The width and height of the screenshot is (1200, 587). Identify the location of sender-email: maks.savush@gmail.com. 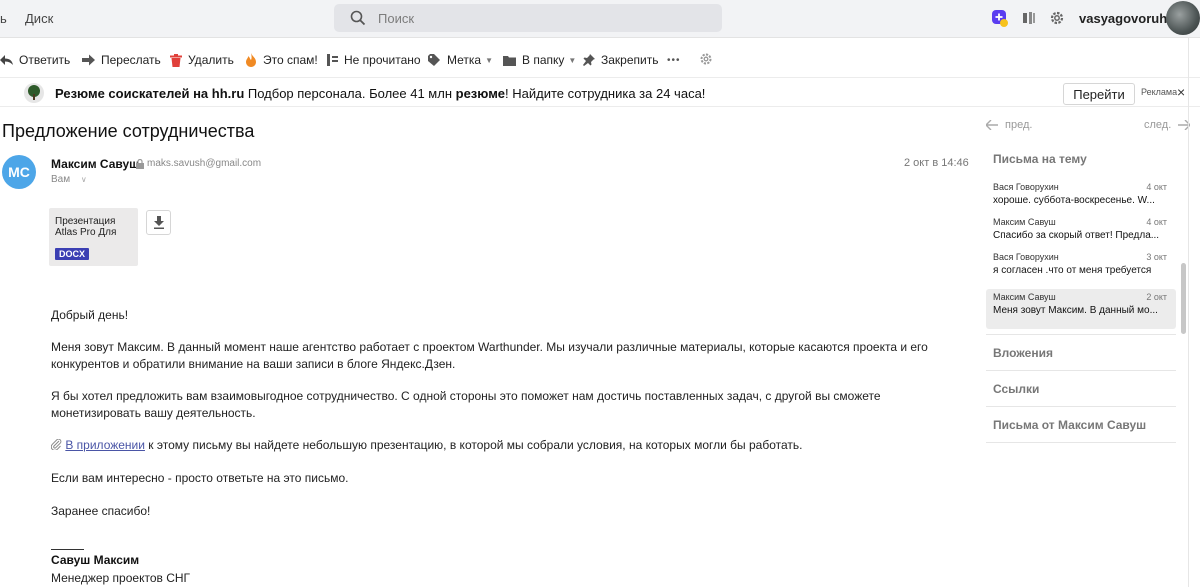
(198, 163).